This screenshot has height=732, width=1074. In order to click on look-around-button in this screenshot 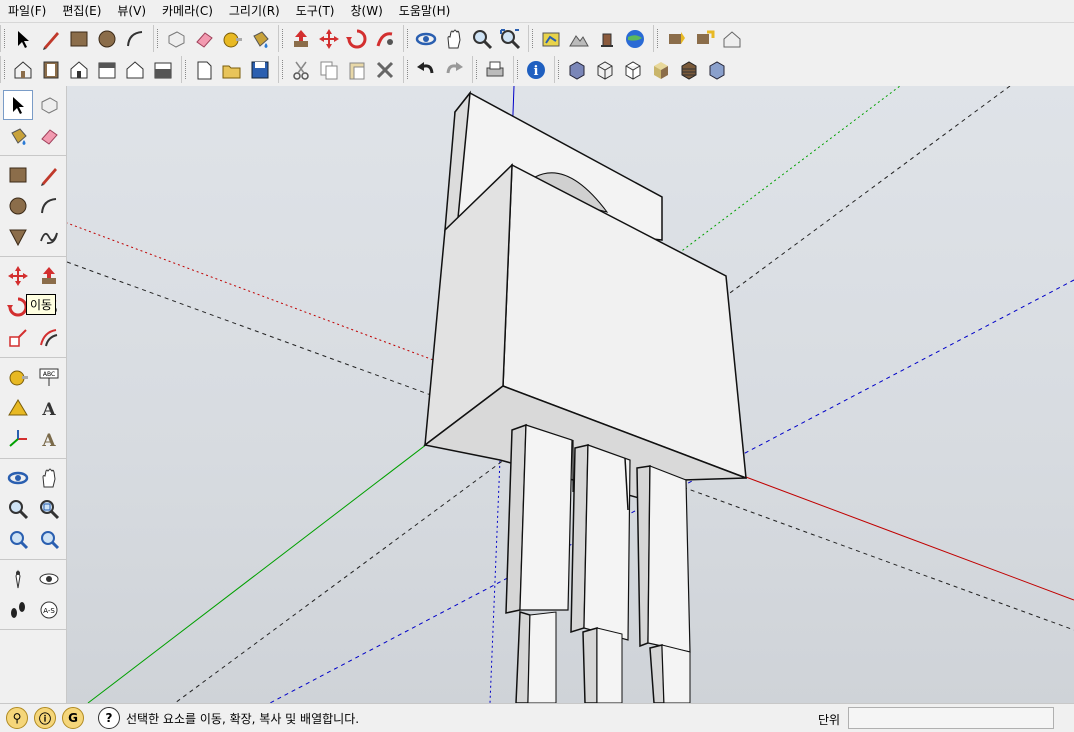, I will do `click(49, 579)`.